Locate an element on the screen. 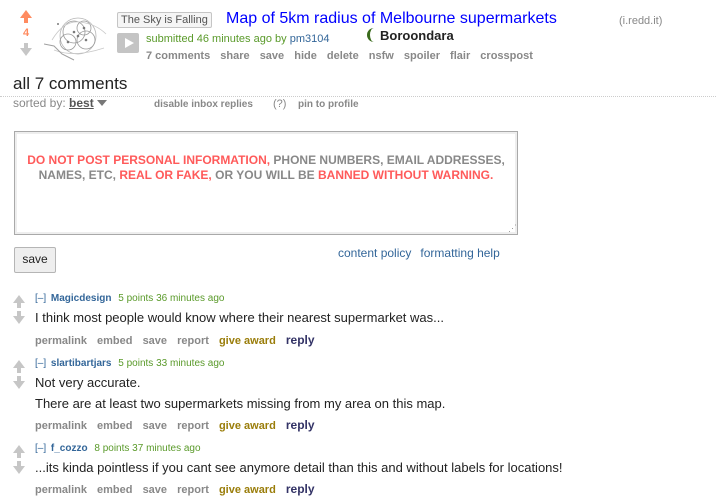 The height and width of the screenshot is (502, 716). comment-tagline: [–] f_cozzo 8 points 37 minutes ago is located at coordinates (118, 448).